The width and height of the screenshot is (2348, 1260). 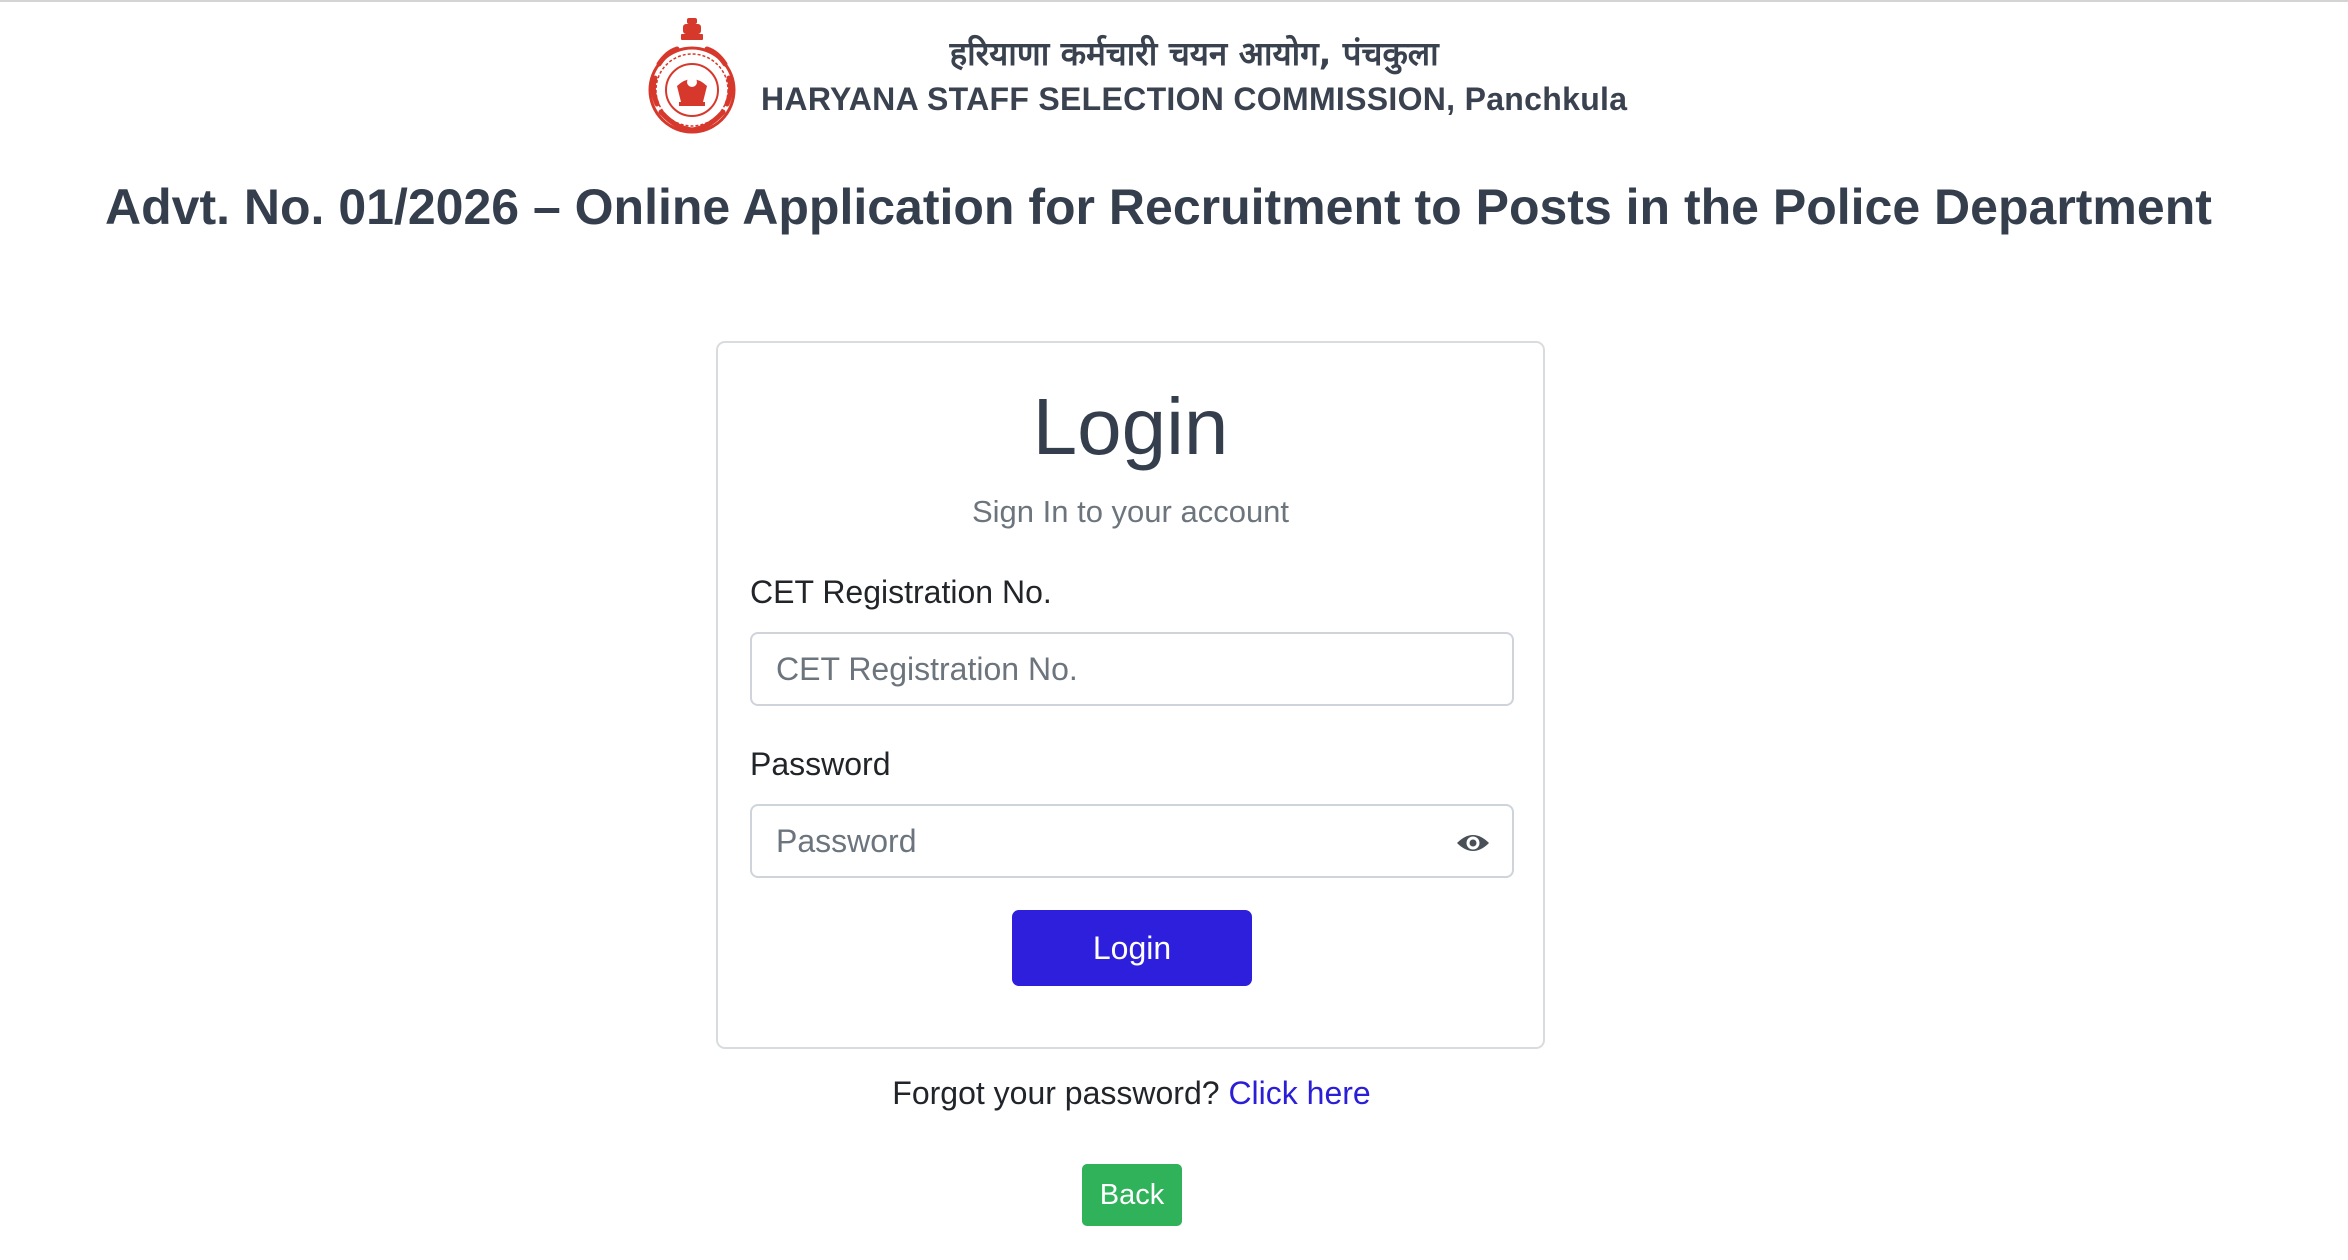 What do you see at coordinates (1056, 1093) in the screenshot?
I see `forgot-password-text: Forgot your password?` at bounding box center [1056, 1093].